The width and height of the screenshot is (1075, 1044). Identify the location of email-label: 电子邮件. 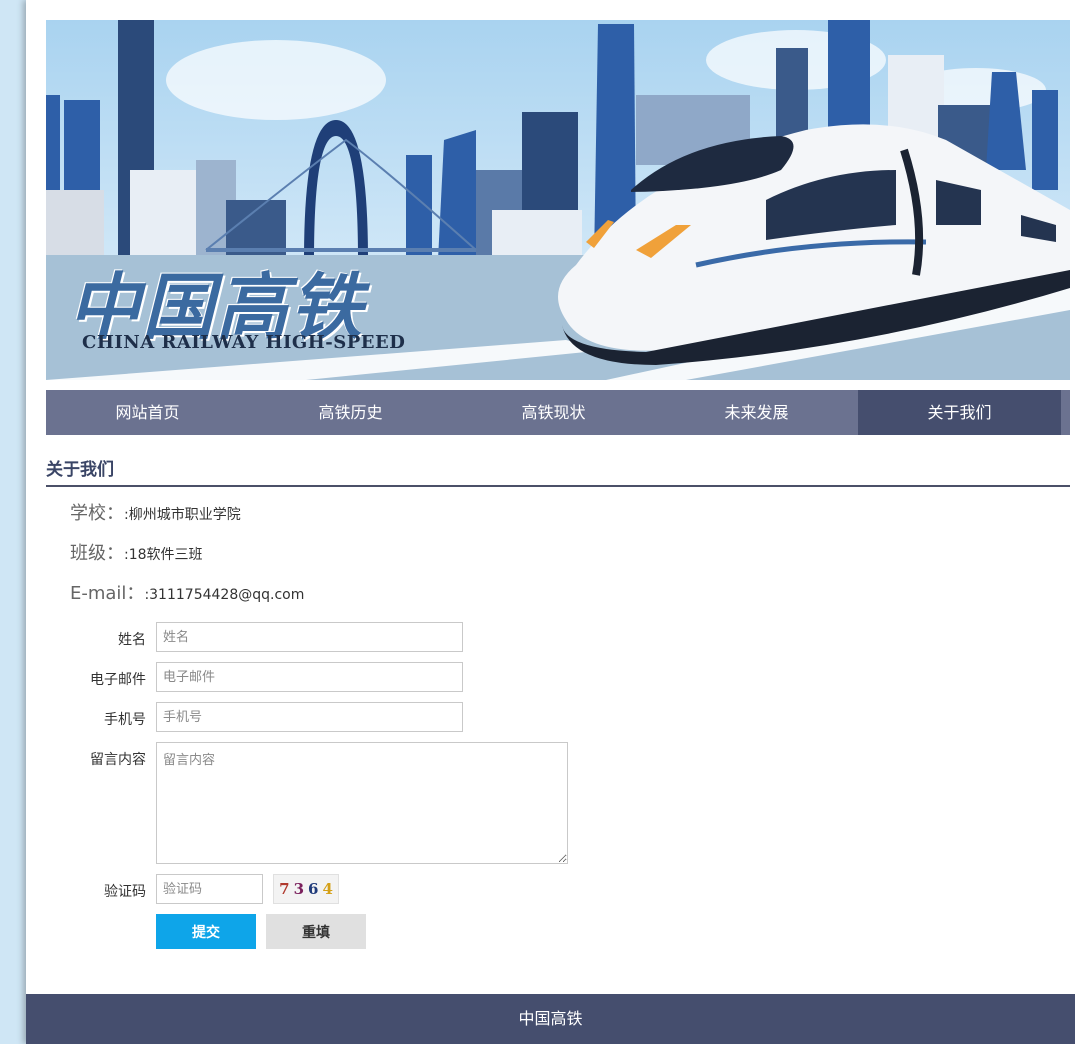
(118, 680).